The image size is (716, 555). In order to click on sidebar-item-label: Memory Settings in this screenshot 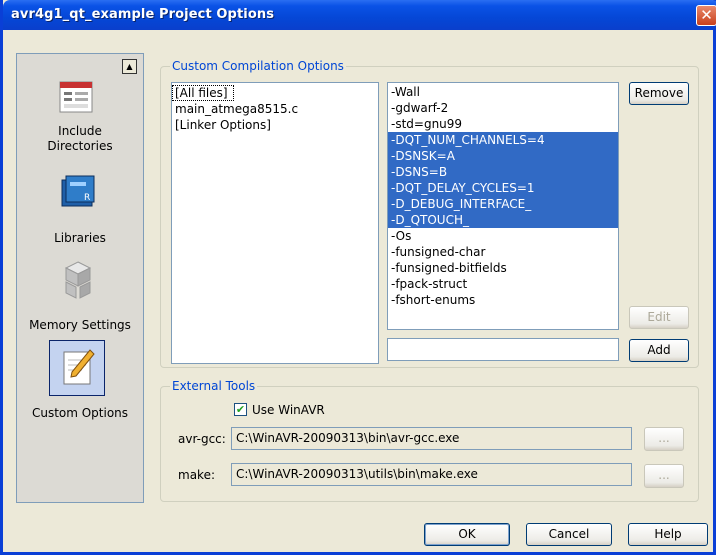, I will do `click(80, 325)`.